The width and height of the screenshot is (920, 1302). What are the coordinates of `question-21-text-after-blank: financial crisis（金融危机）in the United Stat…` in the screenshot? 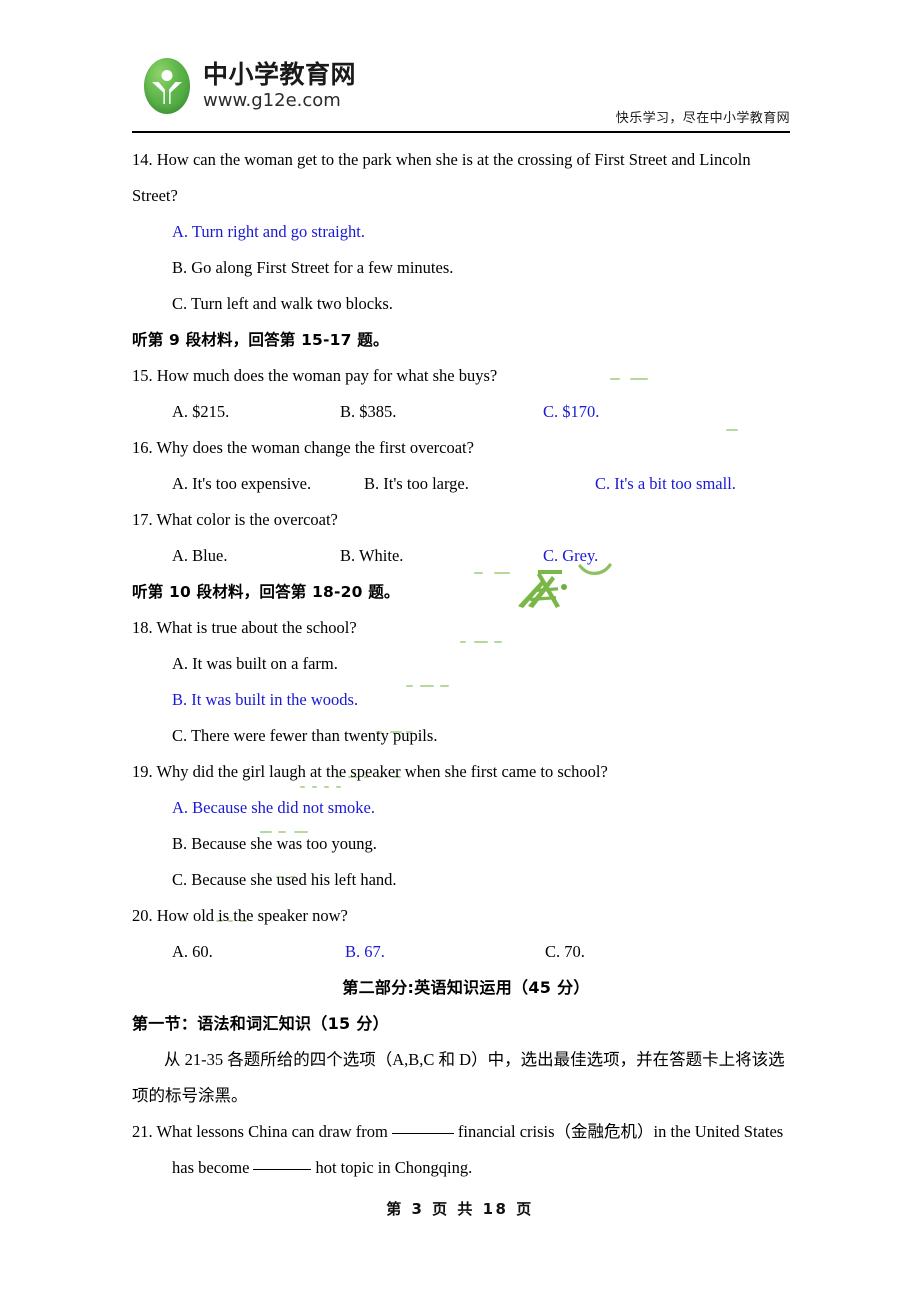 It's located at (620, 1131).